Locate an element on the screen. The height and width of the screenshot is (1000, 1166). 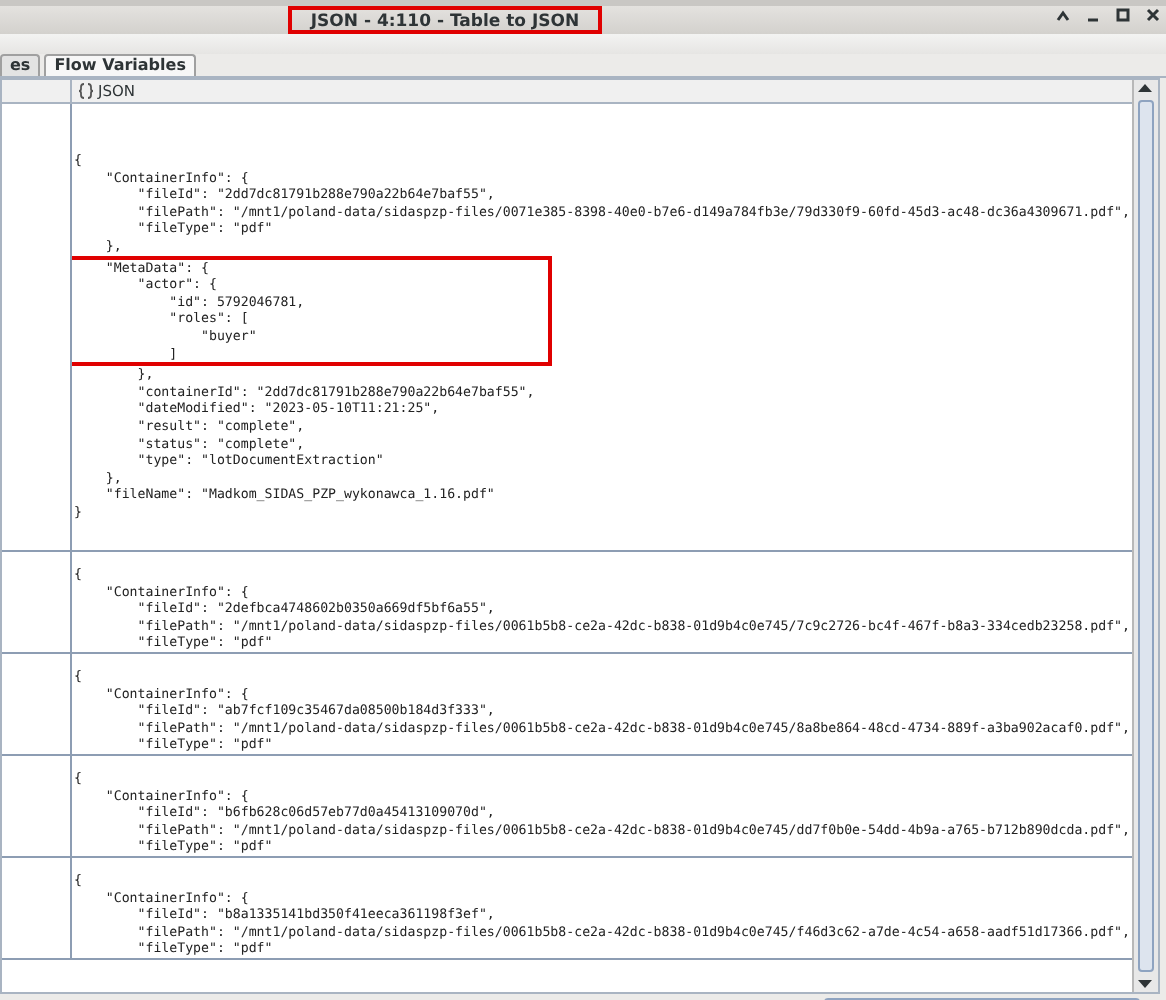
json-icon is located at coordinates (86, 91).